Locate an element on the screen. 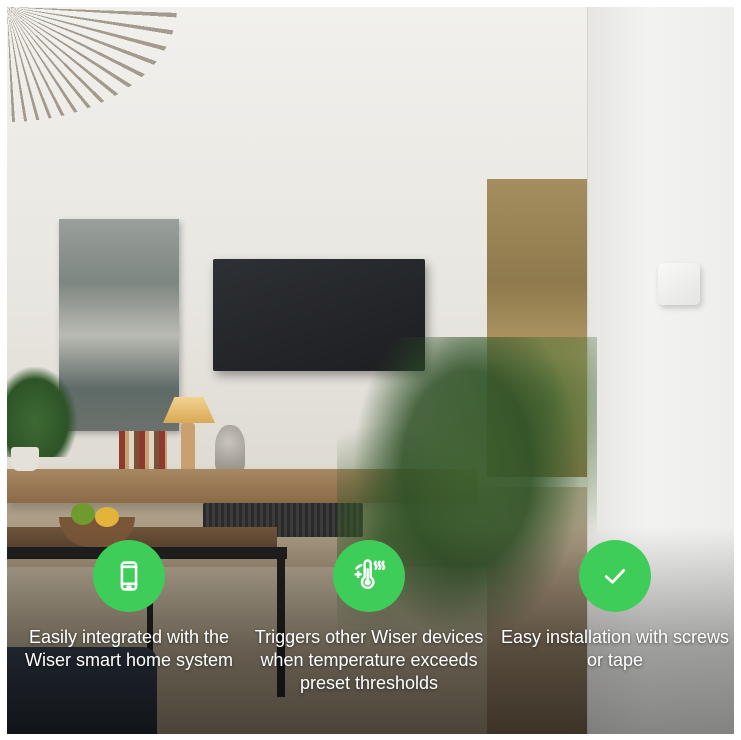  thermometer-heat-icon is located at coordinates (369, 576).